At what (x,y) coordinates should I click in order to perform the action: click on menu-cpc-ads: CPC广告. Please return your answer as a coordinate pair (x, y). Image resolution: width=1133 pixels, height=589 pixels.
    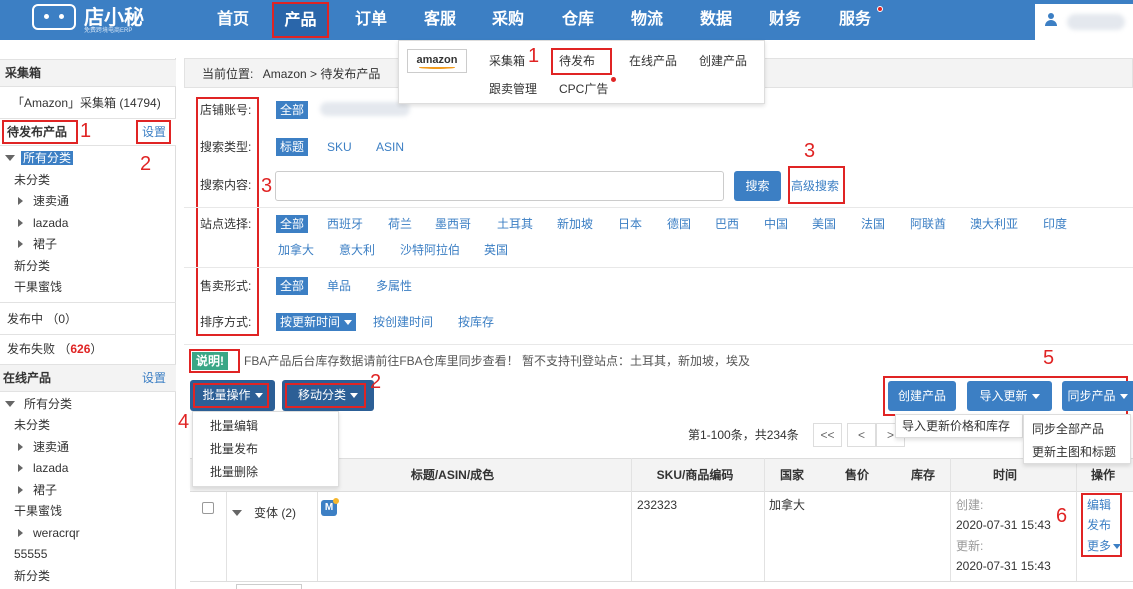
    Looking at the image, I should click on (583, 89).